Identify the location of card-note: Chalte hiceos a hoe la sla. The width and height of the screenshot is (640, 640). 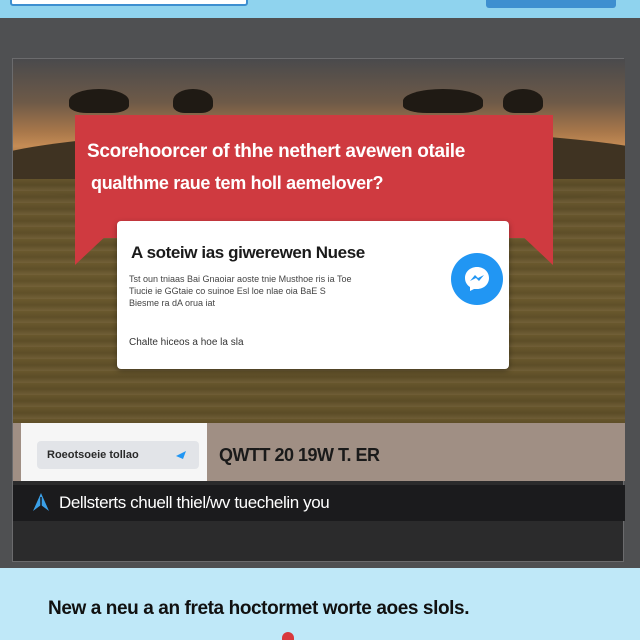
(186, 342).